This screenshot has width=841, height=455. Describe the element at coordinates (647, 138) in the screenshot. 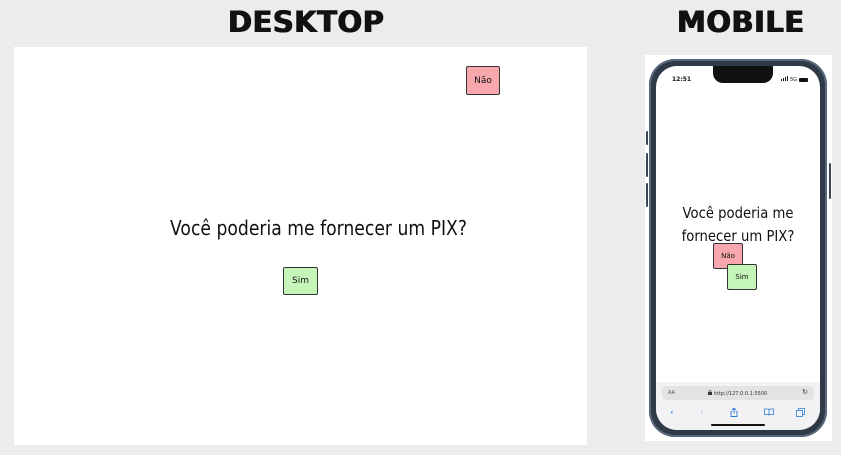

I see `phone-side-button` at that location.